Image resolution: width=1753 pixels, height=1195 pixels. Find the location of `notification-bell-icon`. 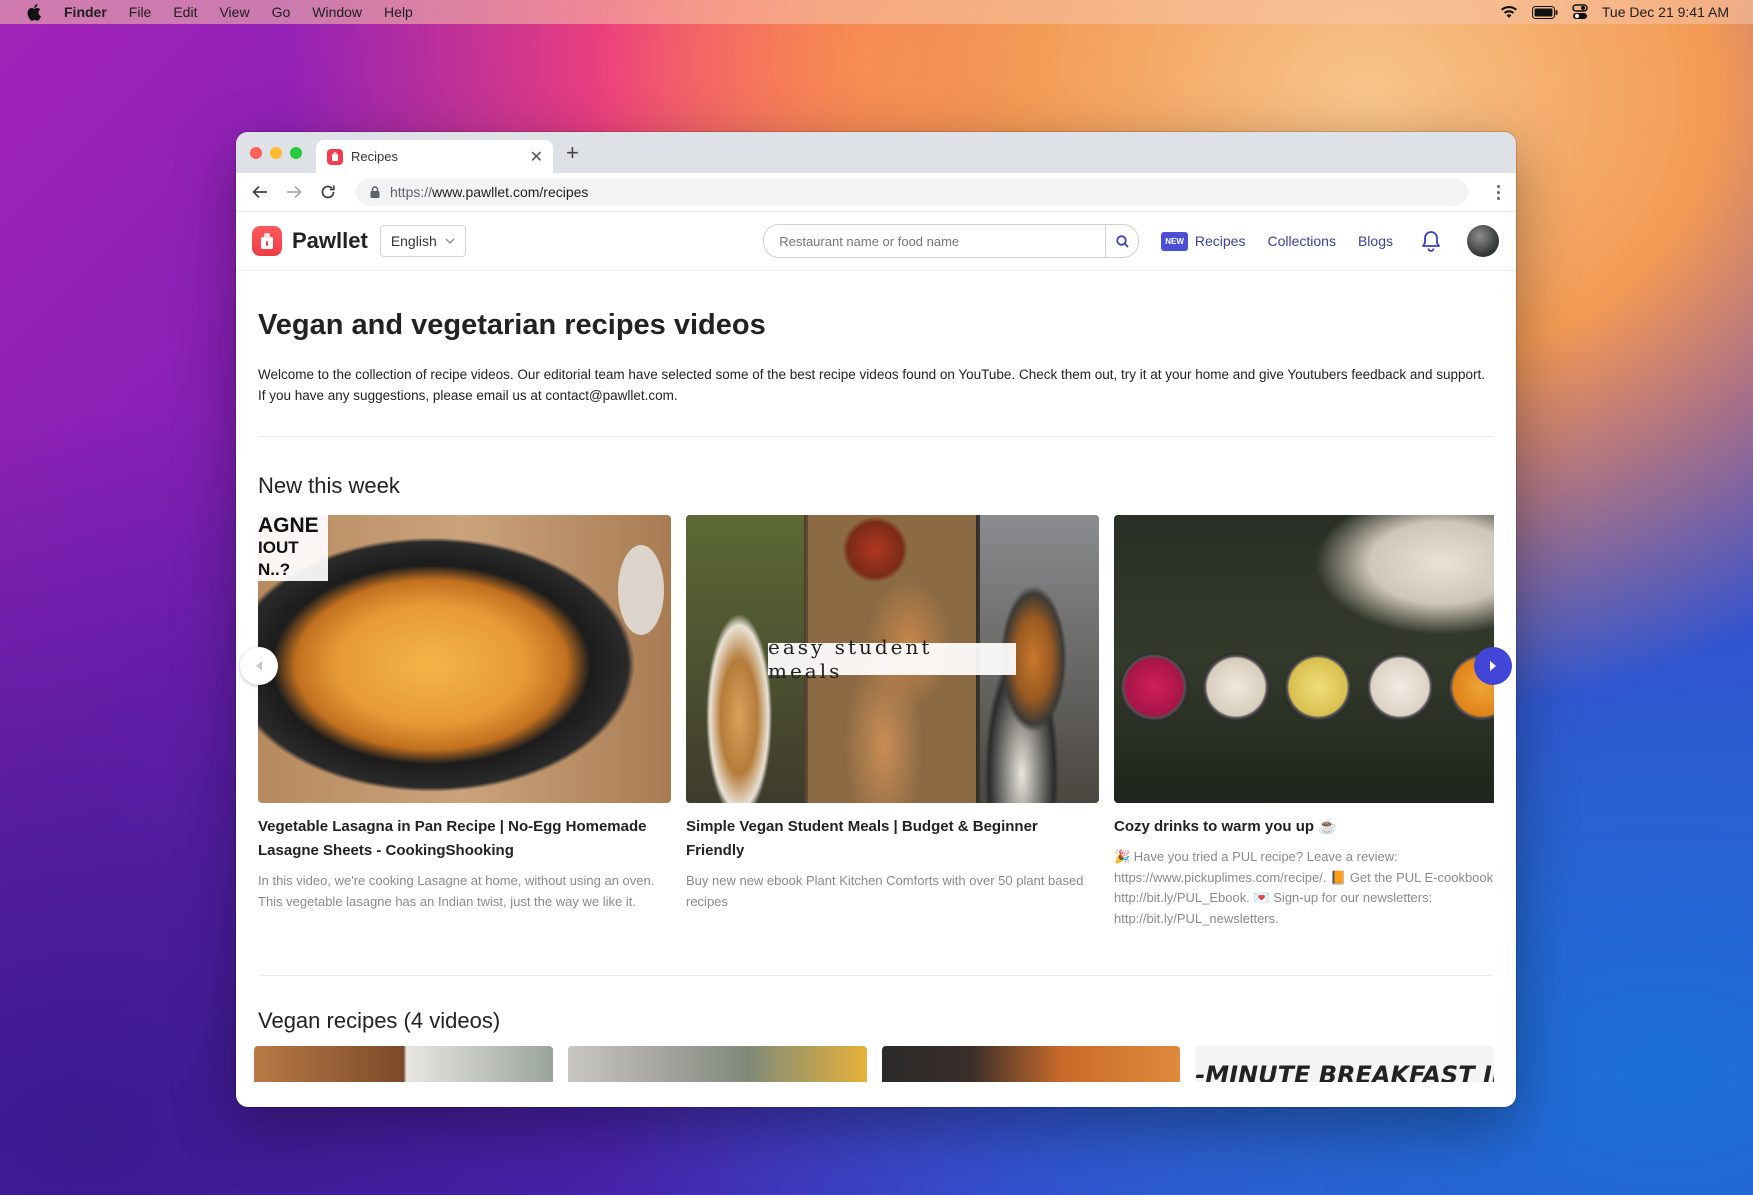

notification-bell-icon is located at coordinates (1431, 241).